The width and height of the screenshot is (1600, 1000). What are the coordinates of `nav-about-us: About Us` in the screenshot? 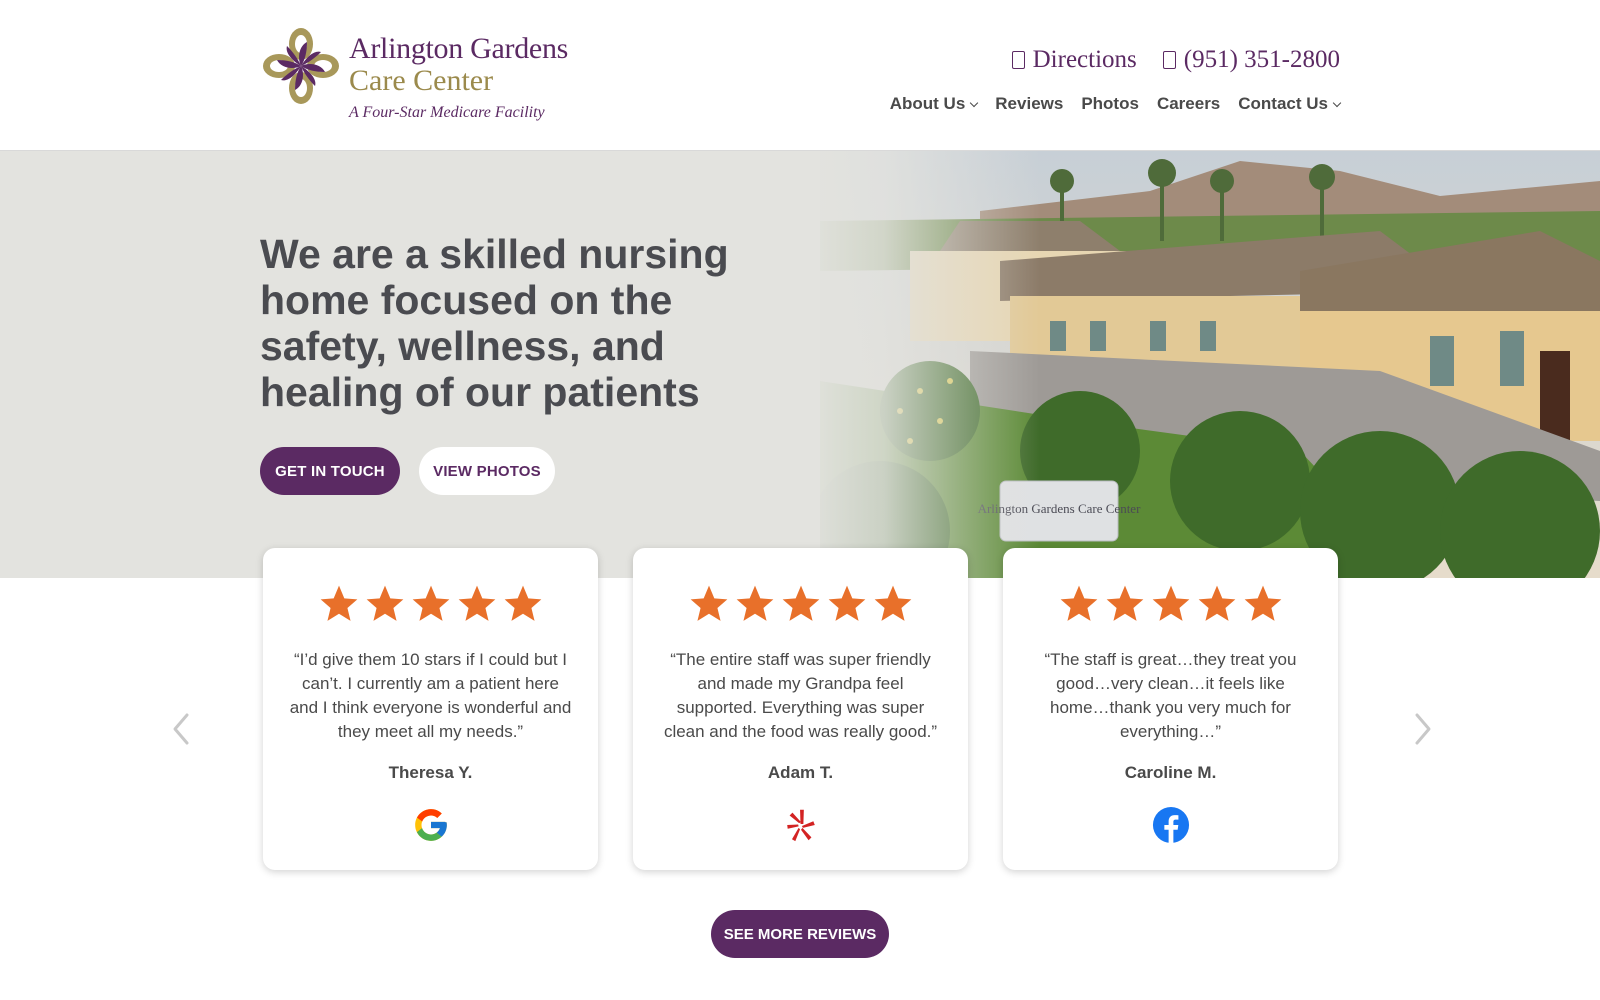 It's located at (934, 104).